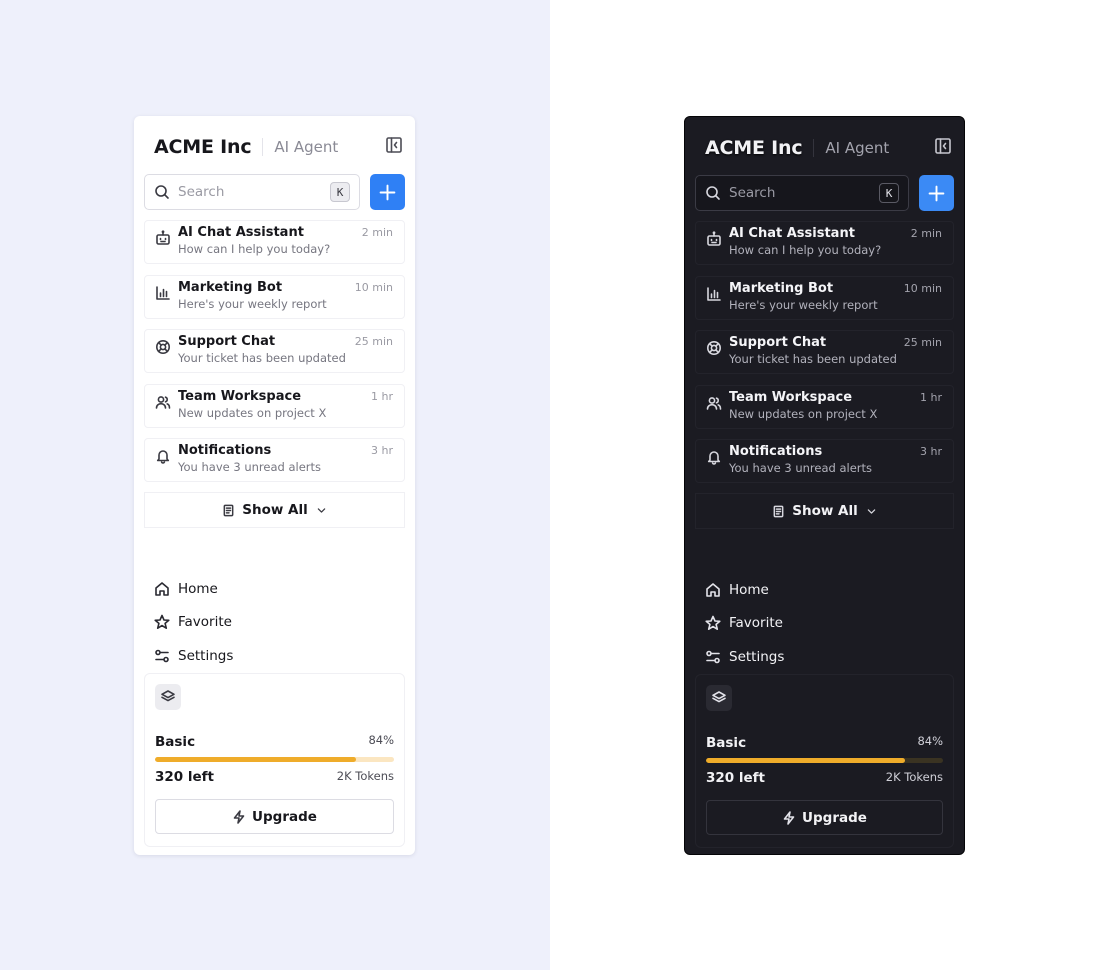 This screenshot has height=970, width=1100. Describe the element at coordinates (922, 342) in the screenshot. I see `chat-time: 25 min` at that location.